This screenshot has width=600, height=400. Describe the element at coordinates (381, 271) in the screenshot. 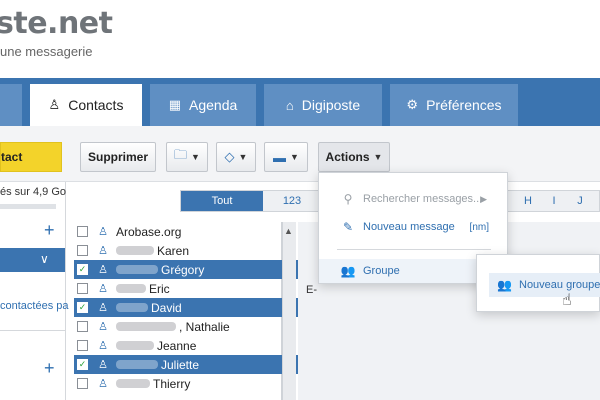

I see `menu-item-group-label: Groupe` at that location.